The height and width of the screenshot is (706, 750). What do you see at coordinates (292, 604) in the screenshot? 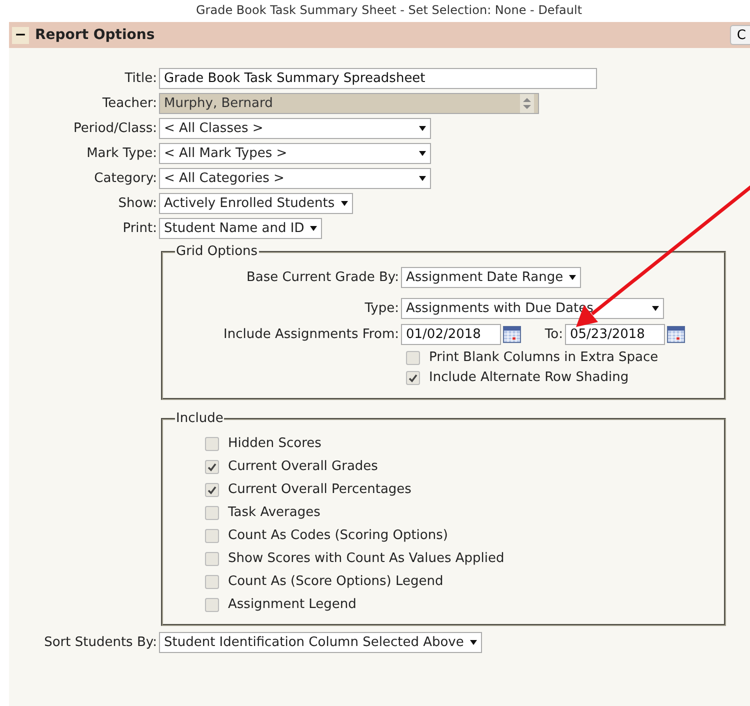
I see `checkbox-label: Assignment Legend` at bounding box center [292, 604].